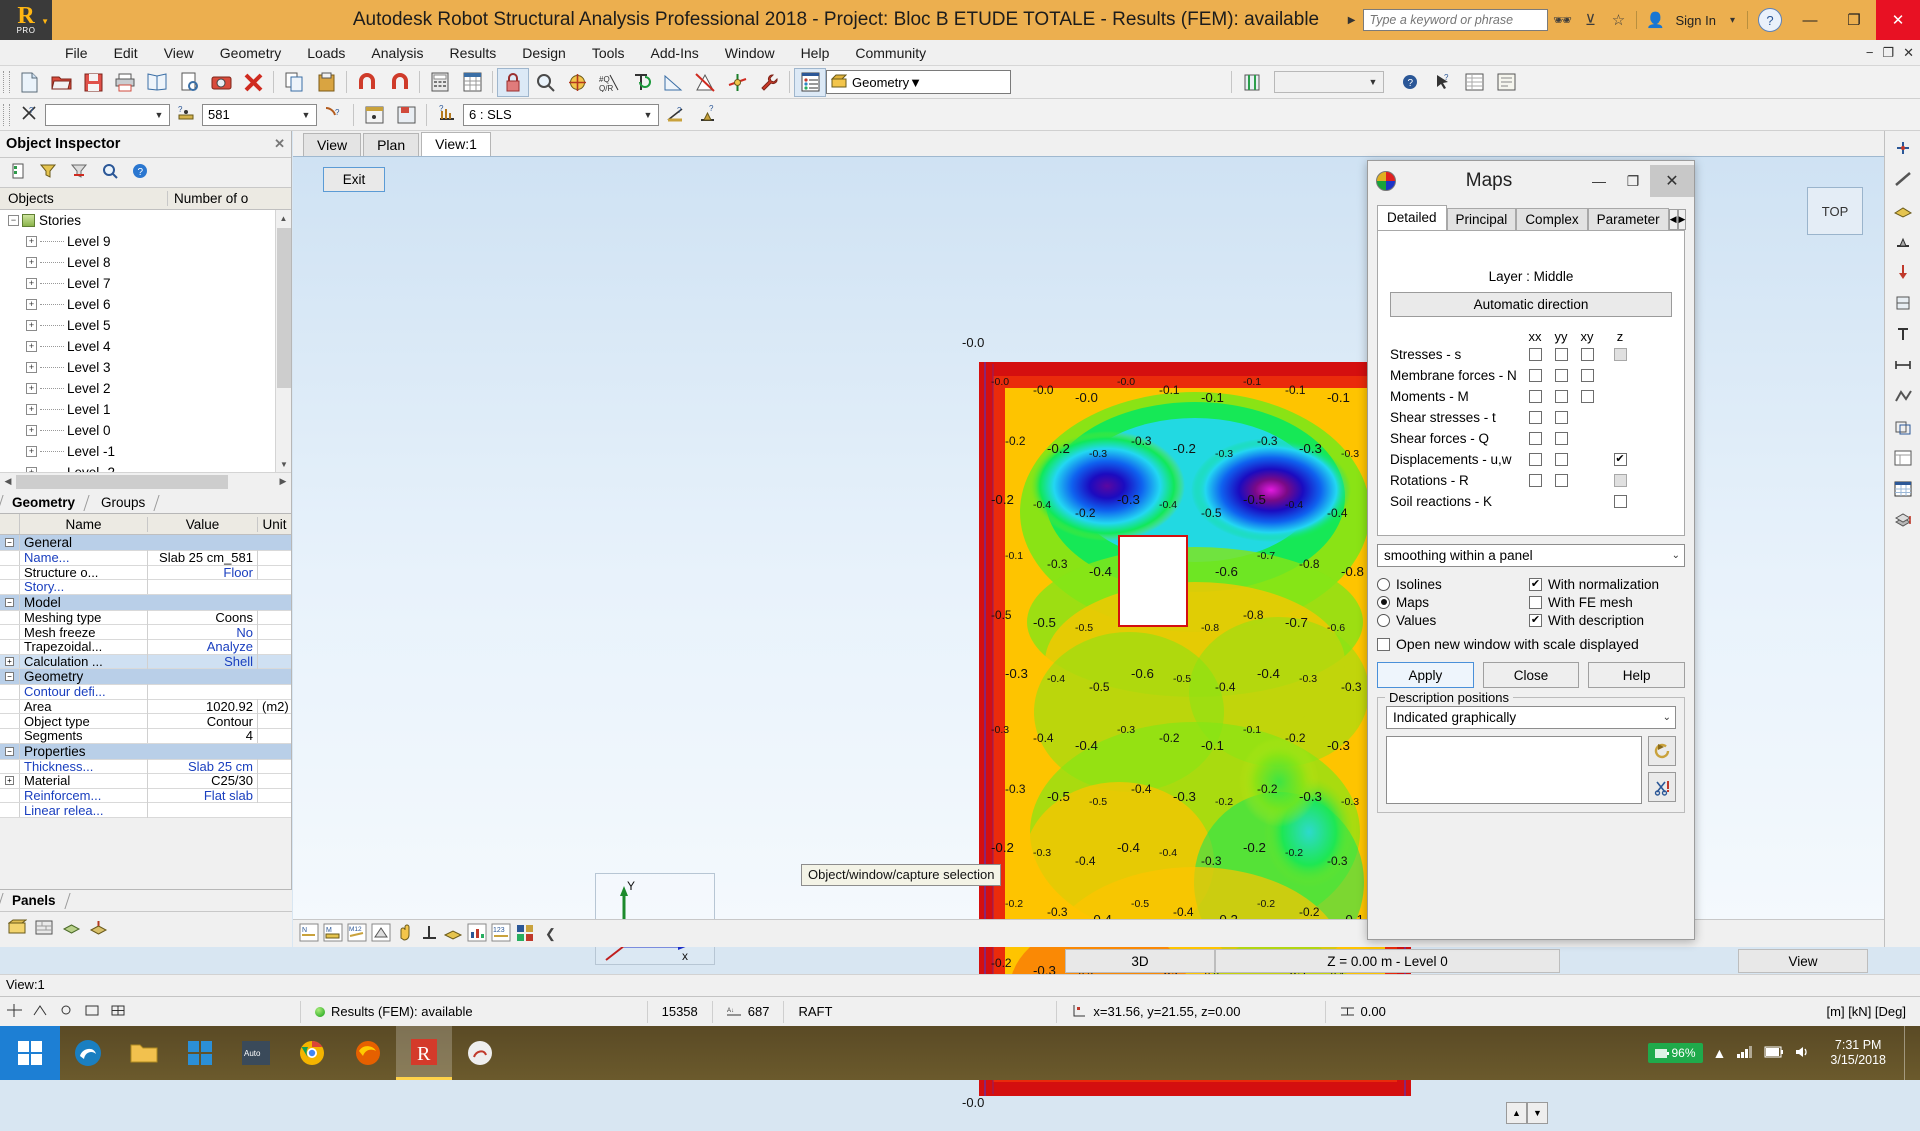 The height and width of the screenshot is (1131, 1920). I want to click on property-row: Mesh freezeNo, so click(145, 632).